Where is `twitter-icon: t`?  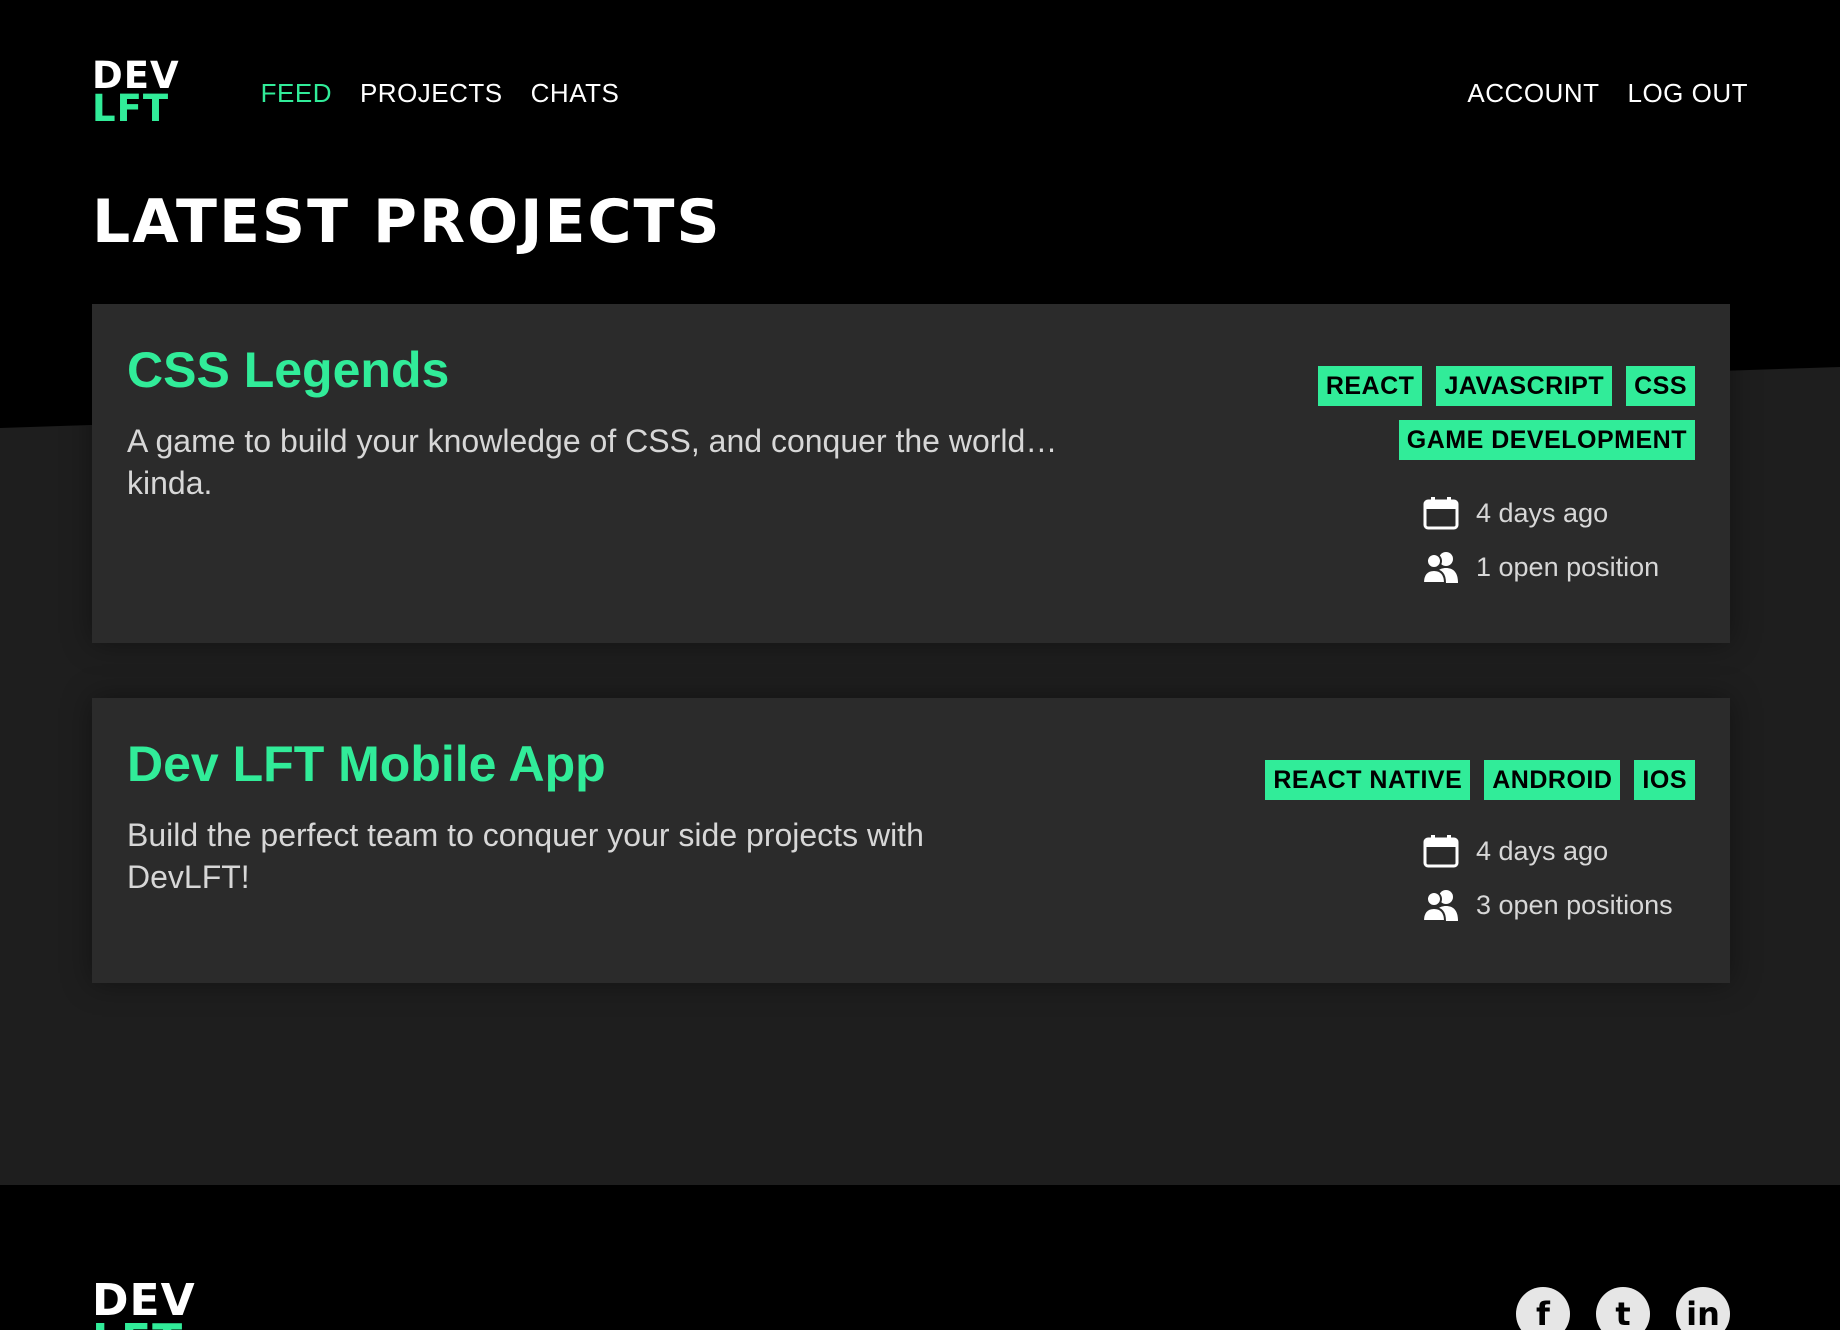 twitter-icon: t is located at coordinates (1623, 1308).